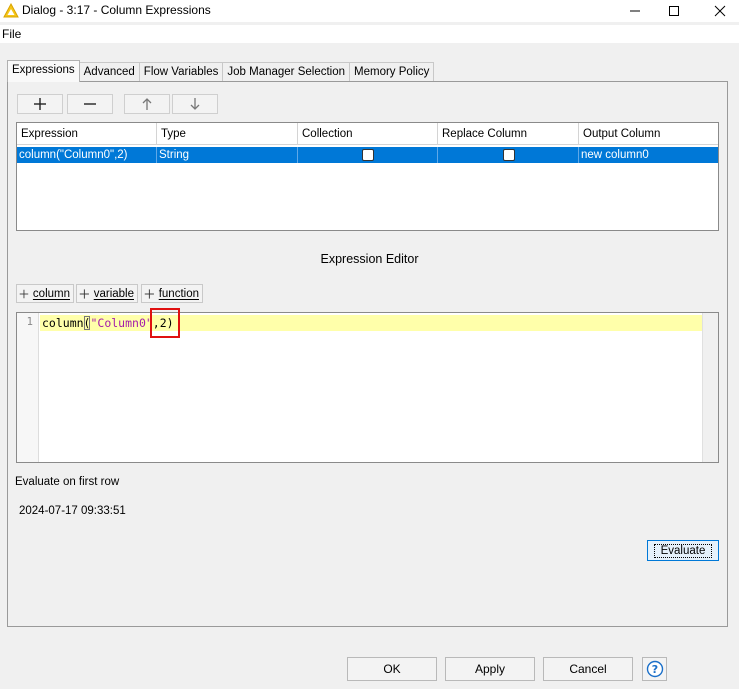  I want to click on column-header-type: Type, so click(227, 134).